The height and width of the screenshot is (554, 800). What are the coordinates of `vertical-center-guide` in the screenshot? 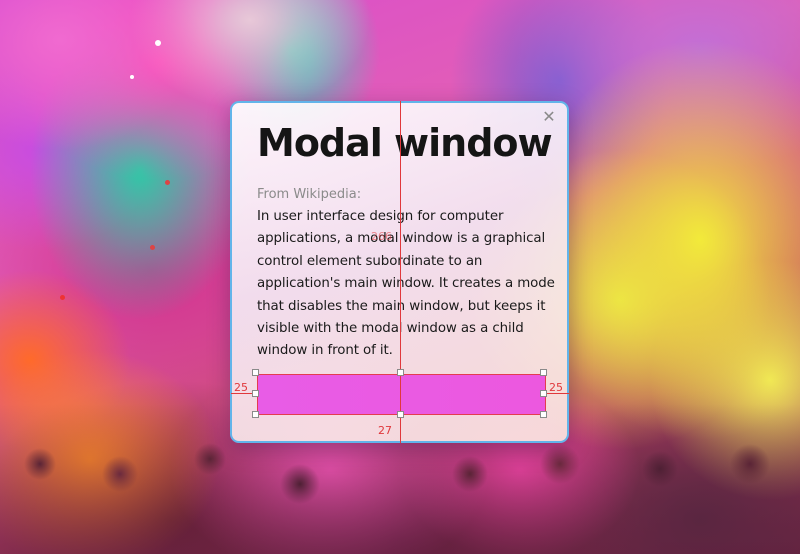 It's located at (400, 272).